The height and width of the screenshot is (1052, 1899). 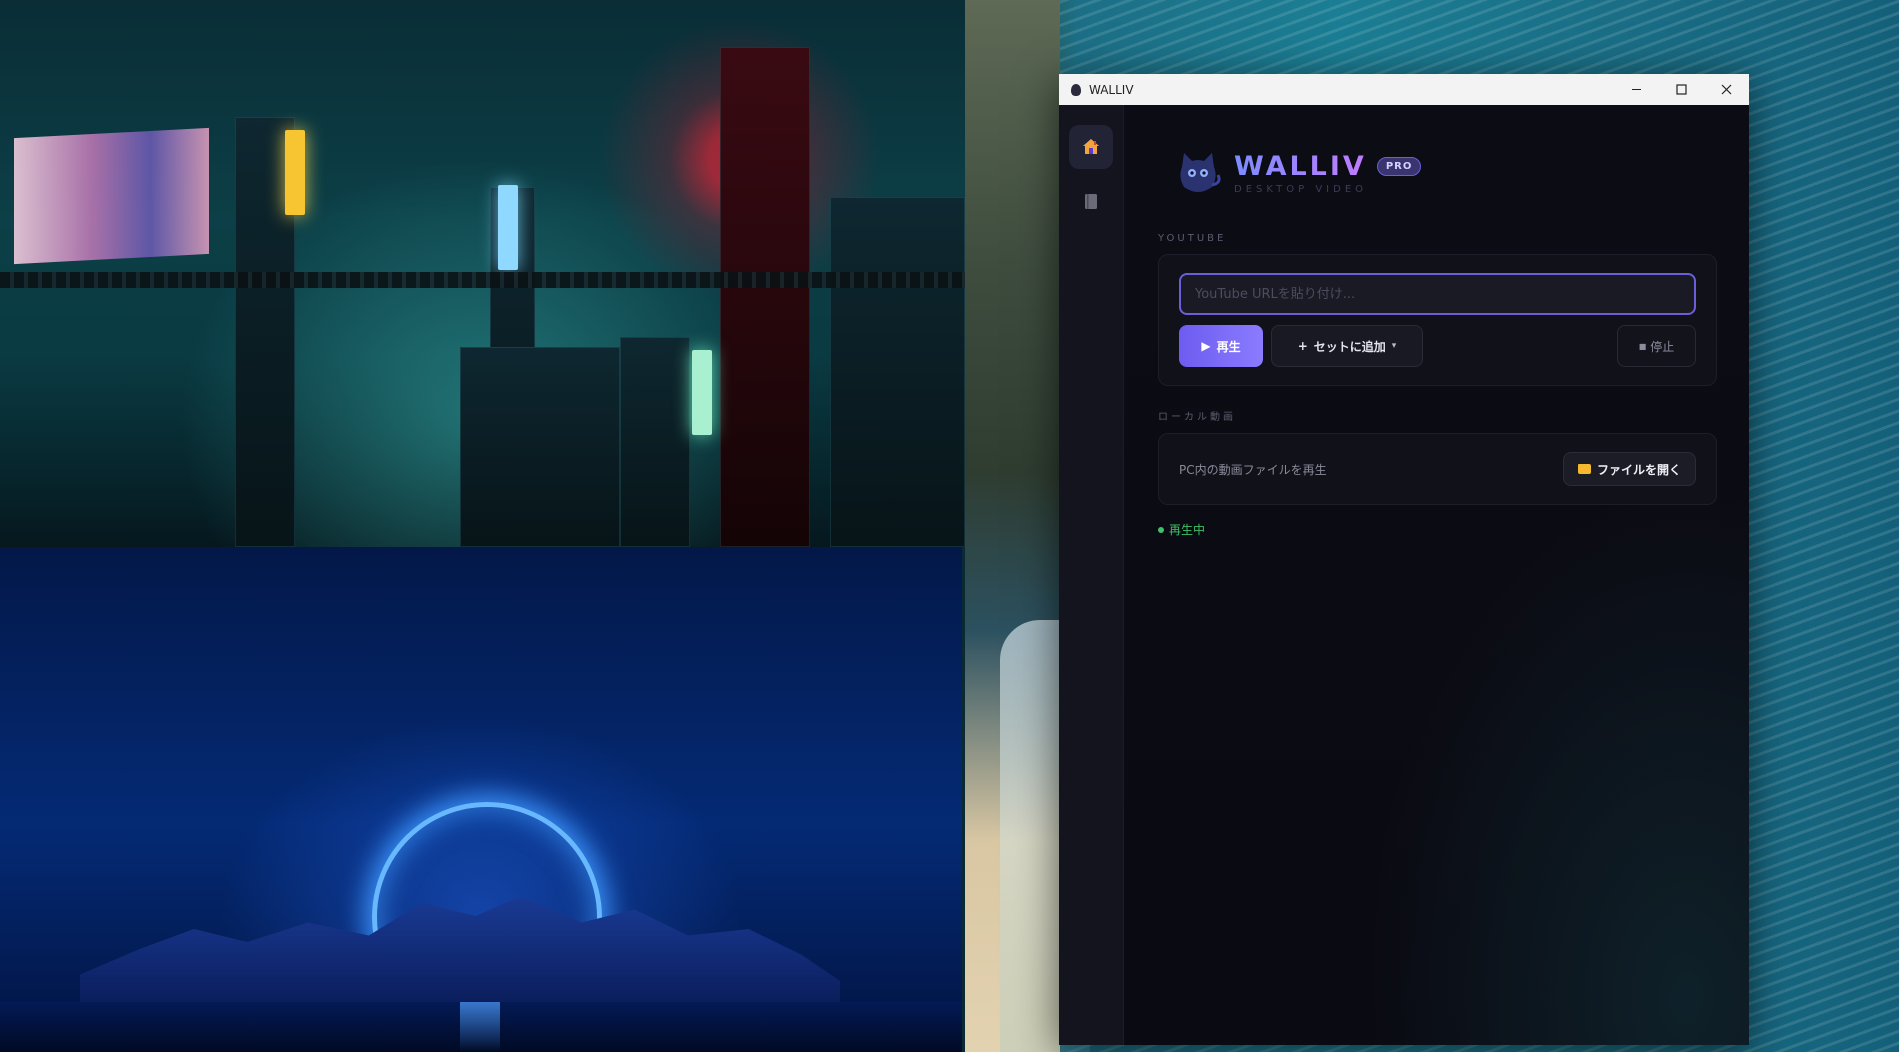 I want to click on open-file-button: ファイルを開く, so click(x=1629, y=469).